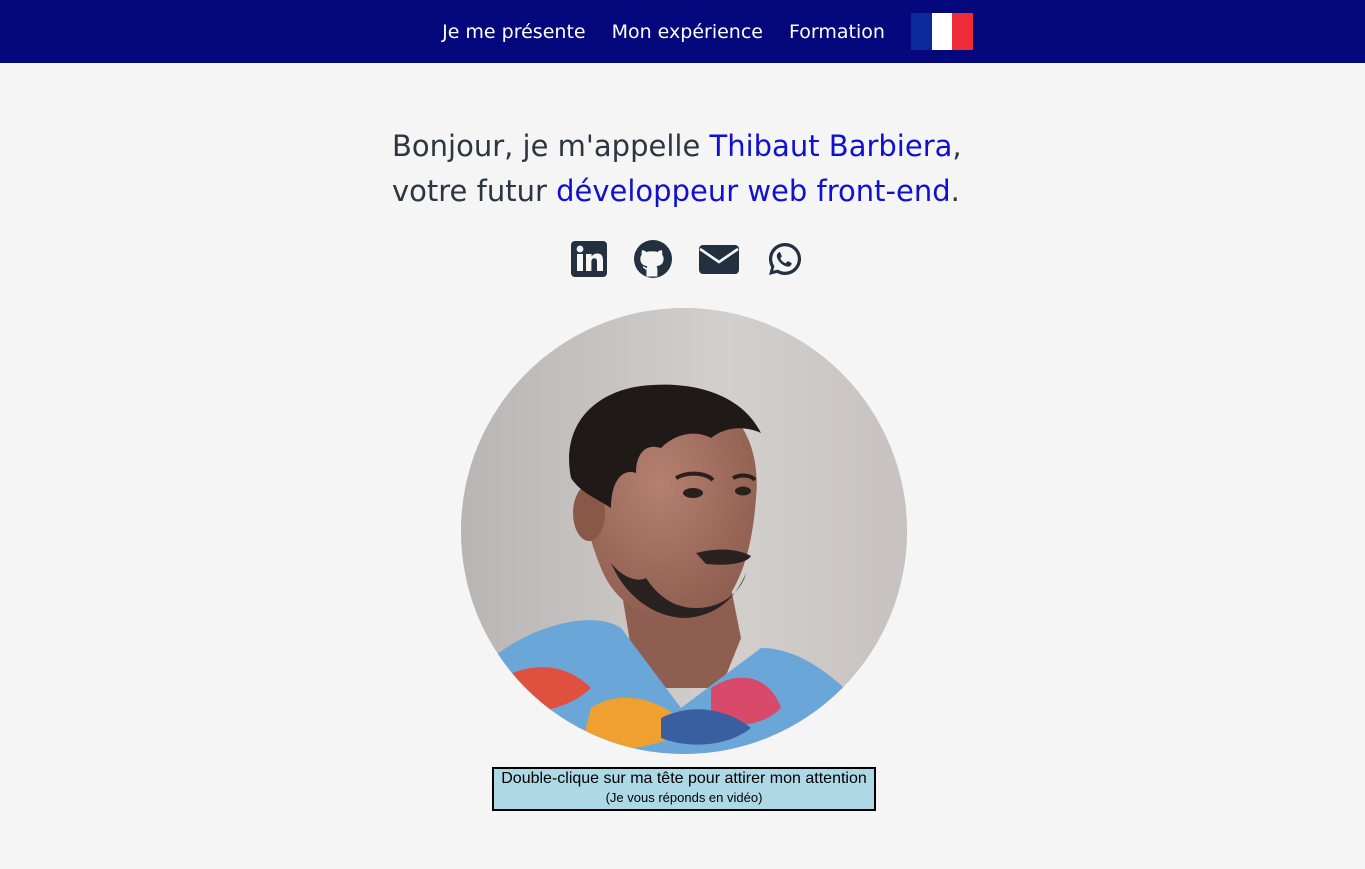 The width and height of the screenshot is (1365, 869). What do you see at coordinates (687, 32) in the screenshot?
I see `nav-link-experience: Mon expérience` at bounding box center [687, 32].